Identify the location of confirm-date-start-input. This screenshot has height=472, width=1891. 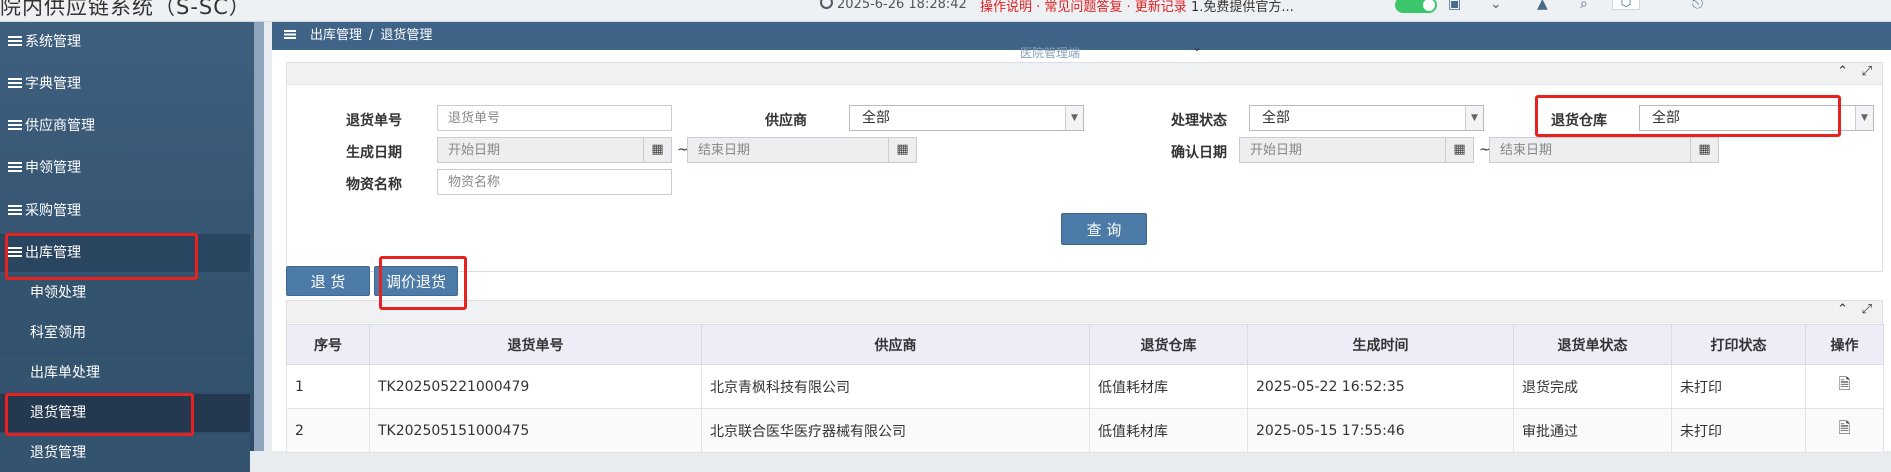
(1356, 150).